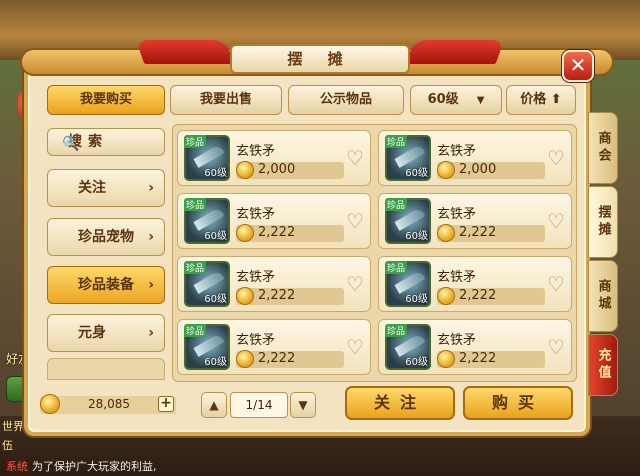  What do you see at coordinates (13, 426) in the screenshot?
I see `chat-channel-world: 世界` at bounding box center [13, 426].